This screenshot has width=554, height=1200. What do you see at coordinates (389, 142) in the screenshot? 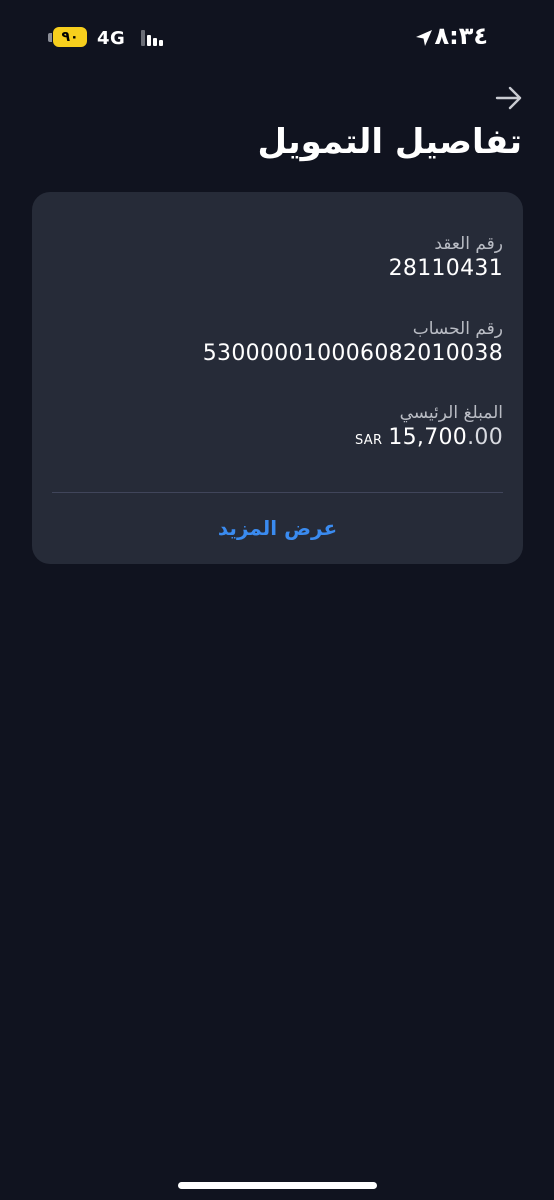
I see `page-title: تفاصيل التمويل` at bounding box center [389, 142].